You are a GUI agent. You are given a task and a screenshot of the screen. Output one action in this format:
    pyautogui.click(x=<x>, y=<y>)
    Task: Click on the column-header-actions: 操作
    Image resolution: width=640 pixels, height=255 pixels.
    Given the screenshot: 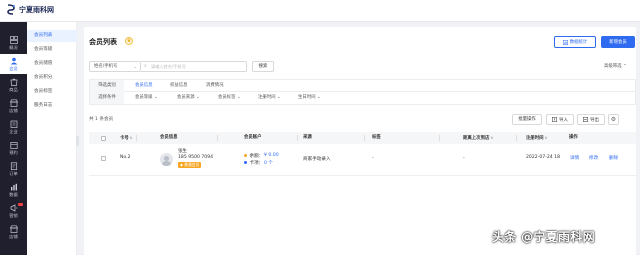 What is the action you would take?
    pyautogui.click(x=573, y=137)
    